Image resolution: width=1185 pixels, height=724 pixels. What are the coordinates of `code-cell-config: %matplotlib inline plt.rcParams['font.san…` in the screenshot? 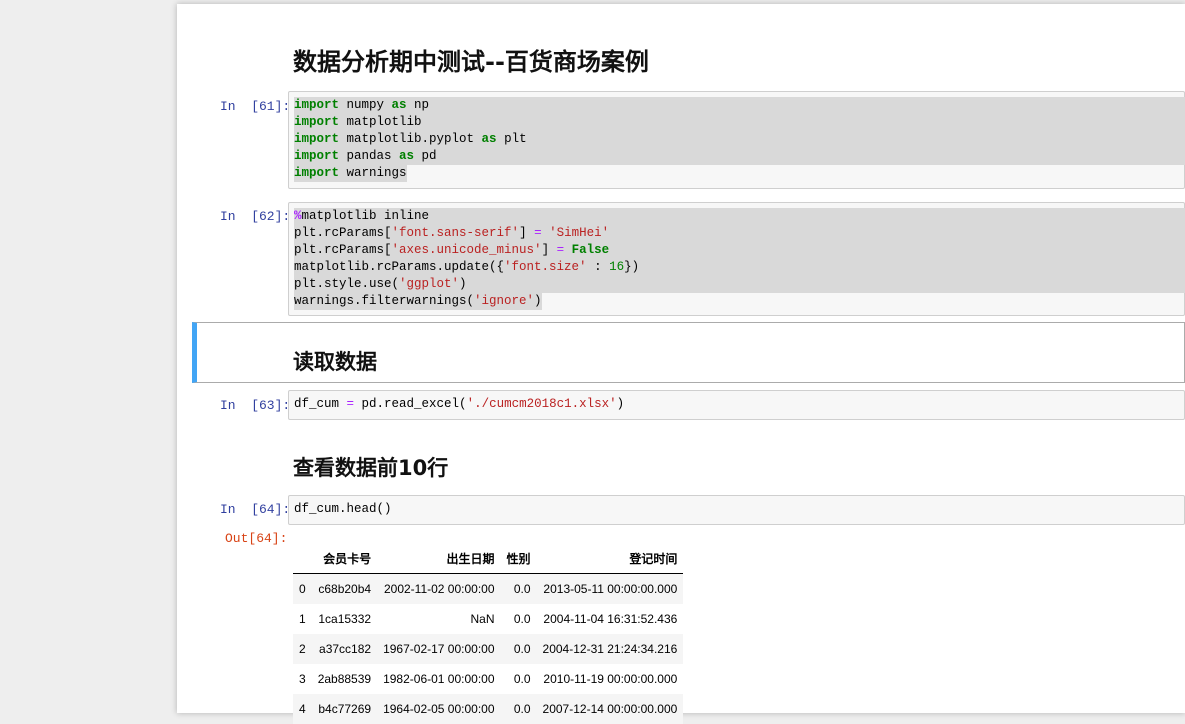 It's located at (736, 259).